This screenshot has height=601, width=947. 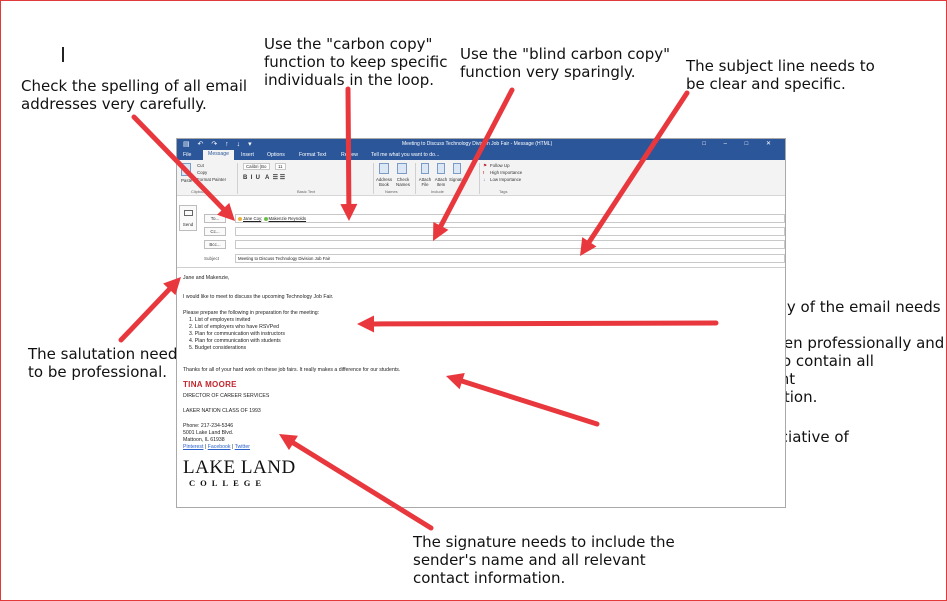 What do you see at coordinates (187, 155) in the screenshot?
I see `tab-file: File` at bounding box center [187, 155].